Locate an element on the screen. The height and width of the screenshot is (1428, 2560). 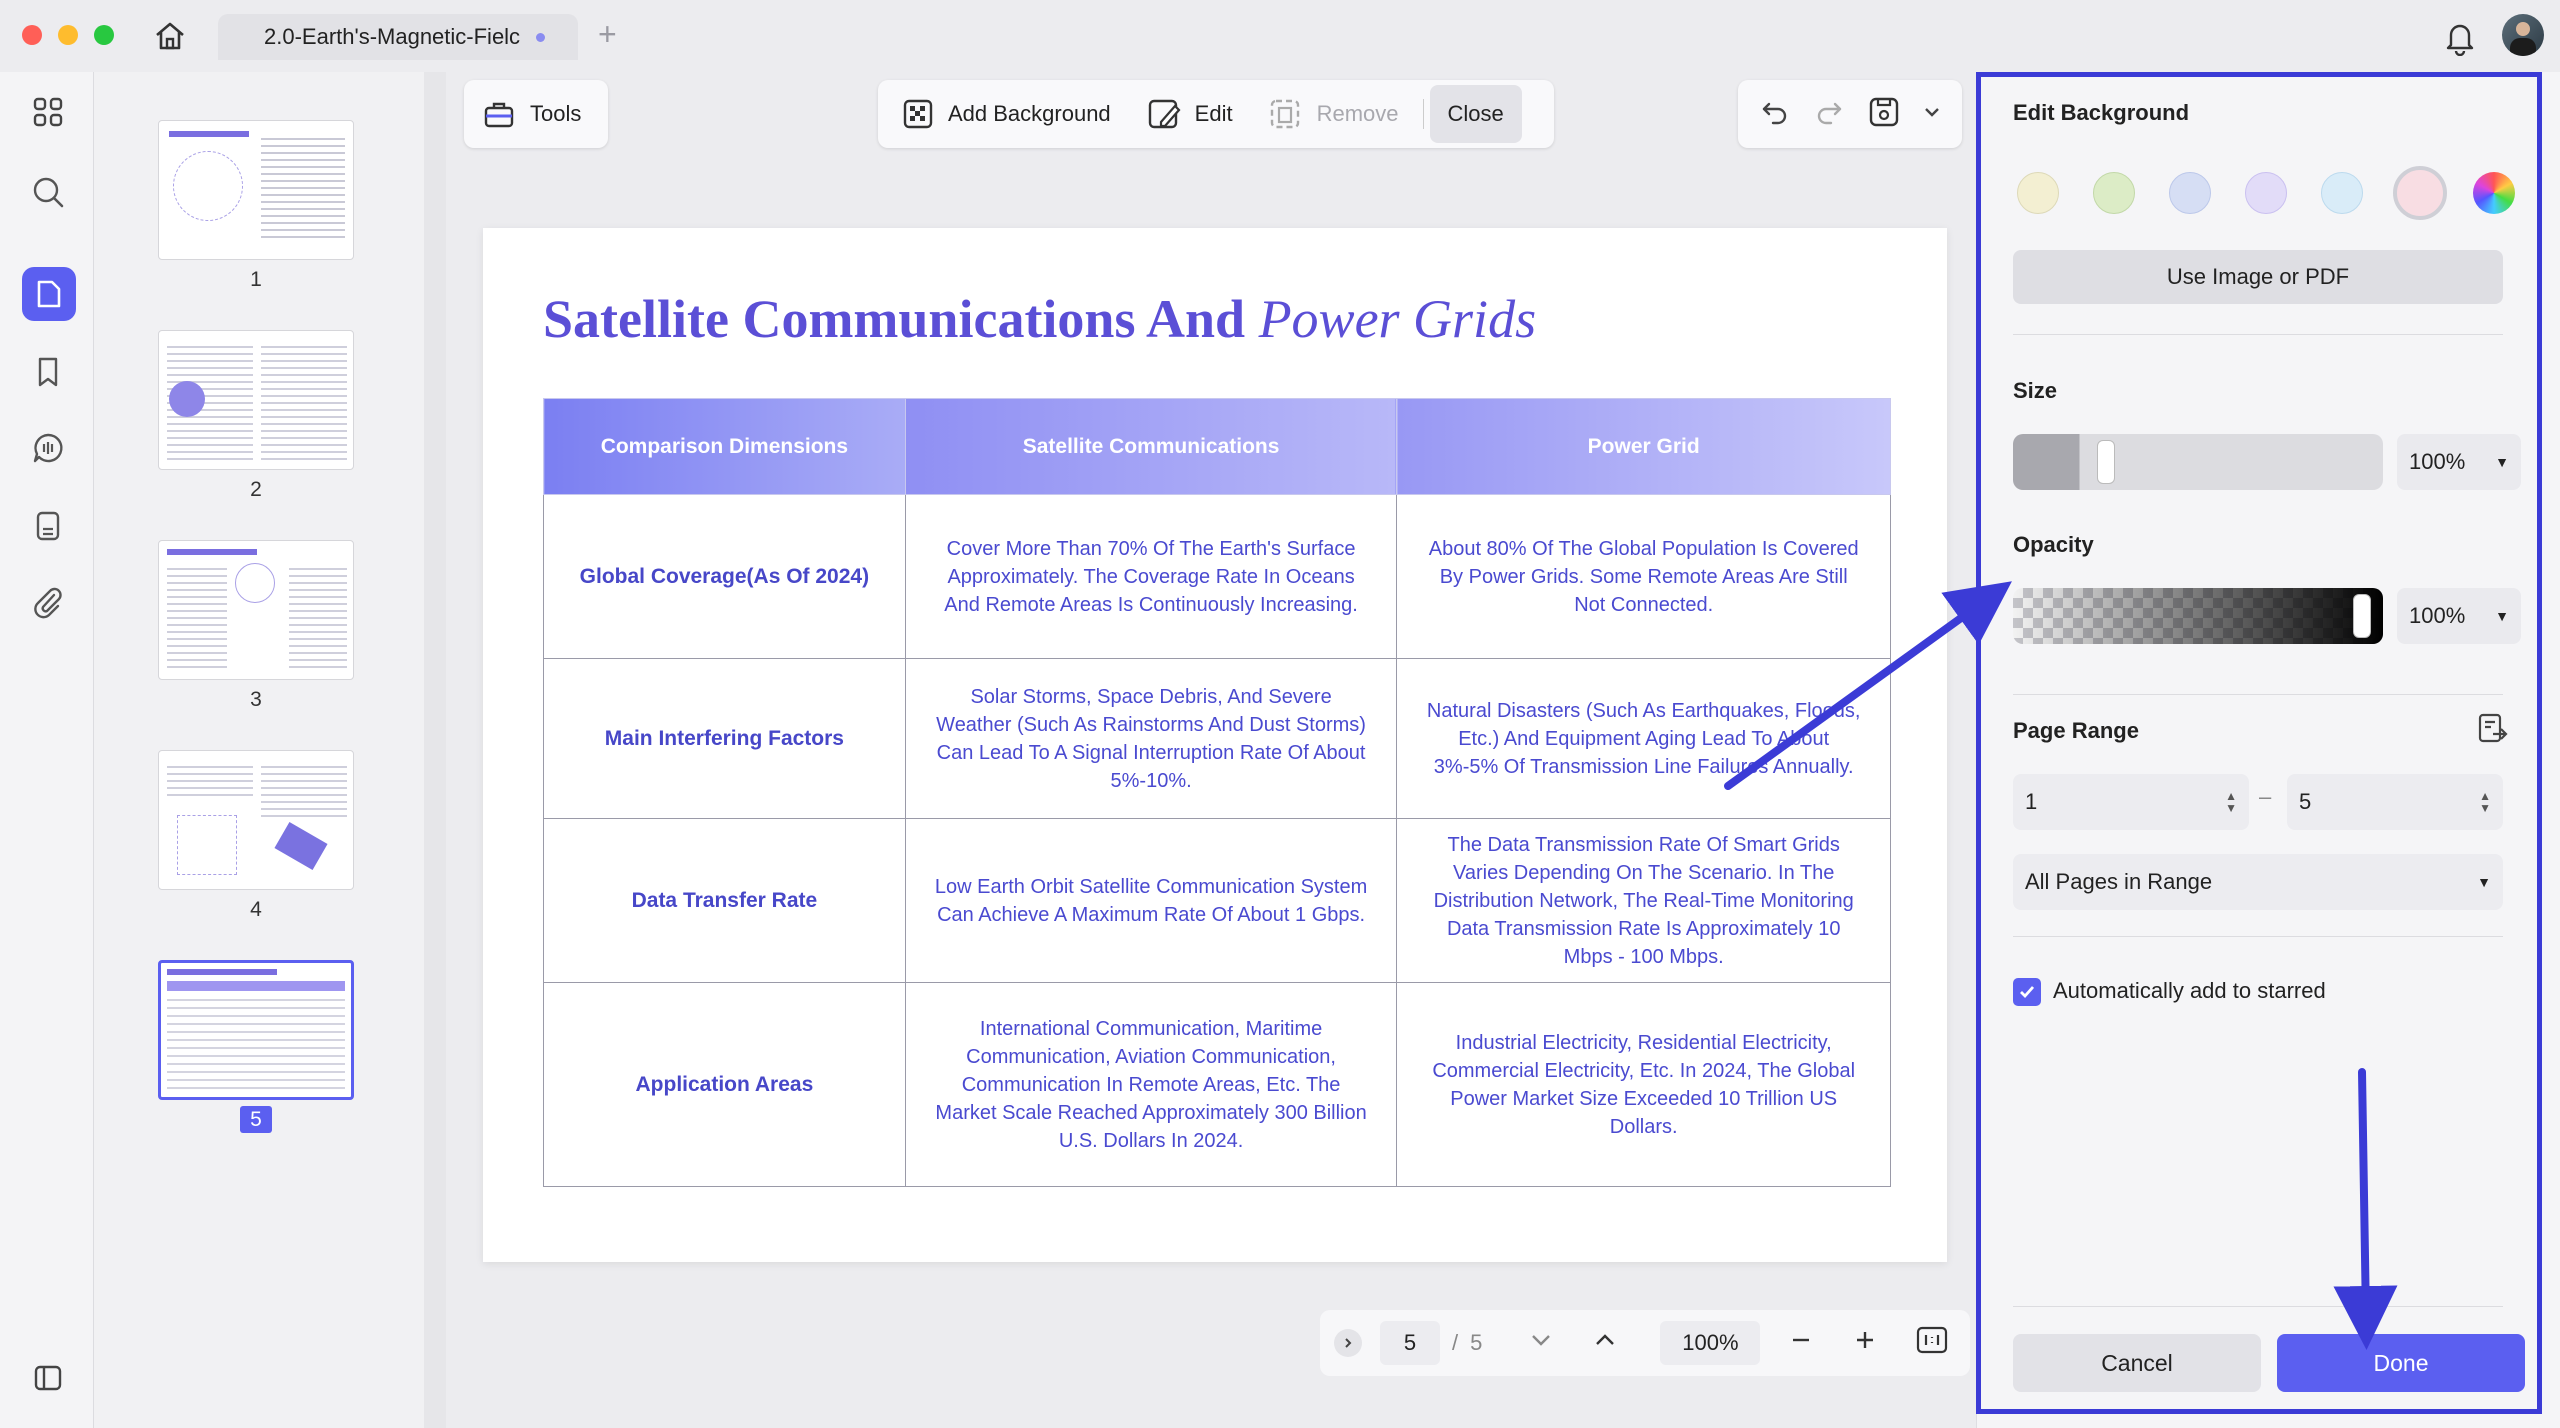
undo-icon is located at coordinates (1775, 114).